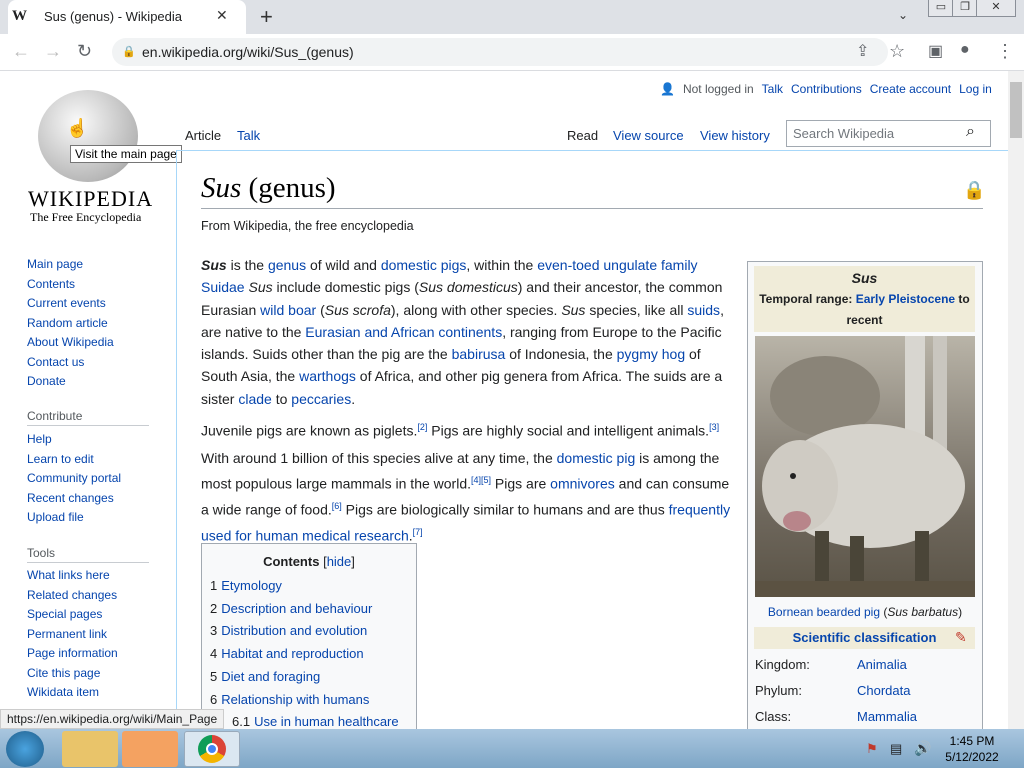 The width and height of the screenshot is (1024, 768). Describe the element at coordinates (648, 135) in the screenshot. I see `tab-view-source: View source` at that location.